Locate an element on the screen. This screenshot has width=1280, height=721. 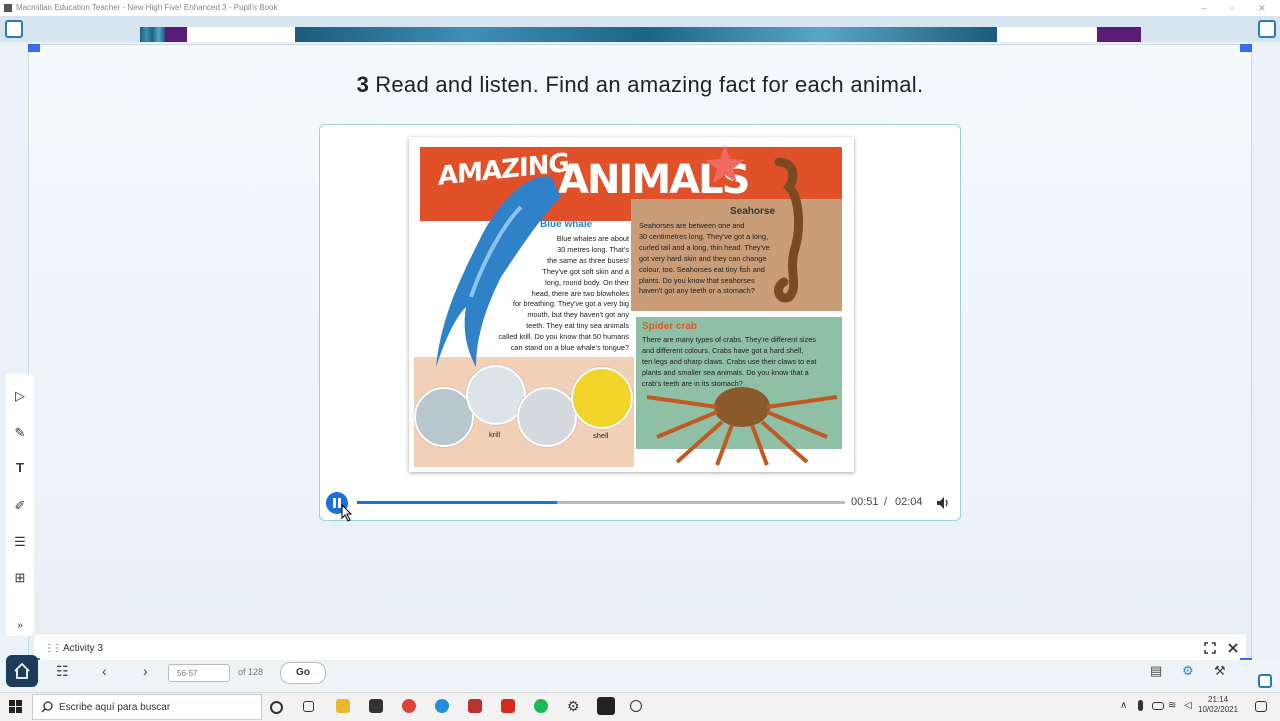
header-gap-right is located at coordinates (1047, 34).